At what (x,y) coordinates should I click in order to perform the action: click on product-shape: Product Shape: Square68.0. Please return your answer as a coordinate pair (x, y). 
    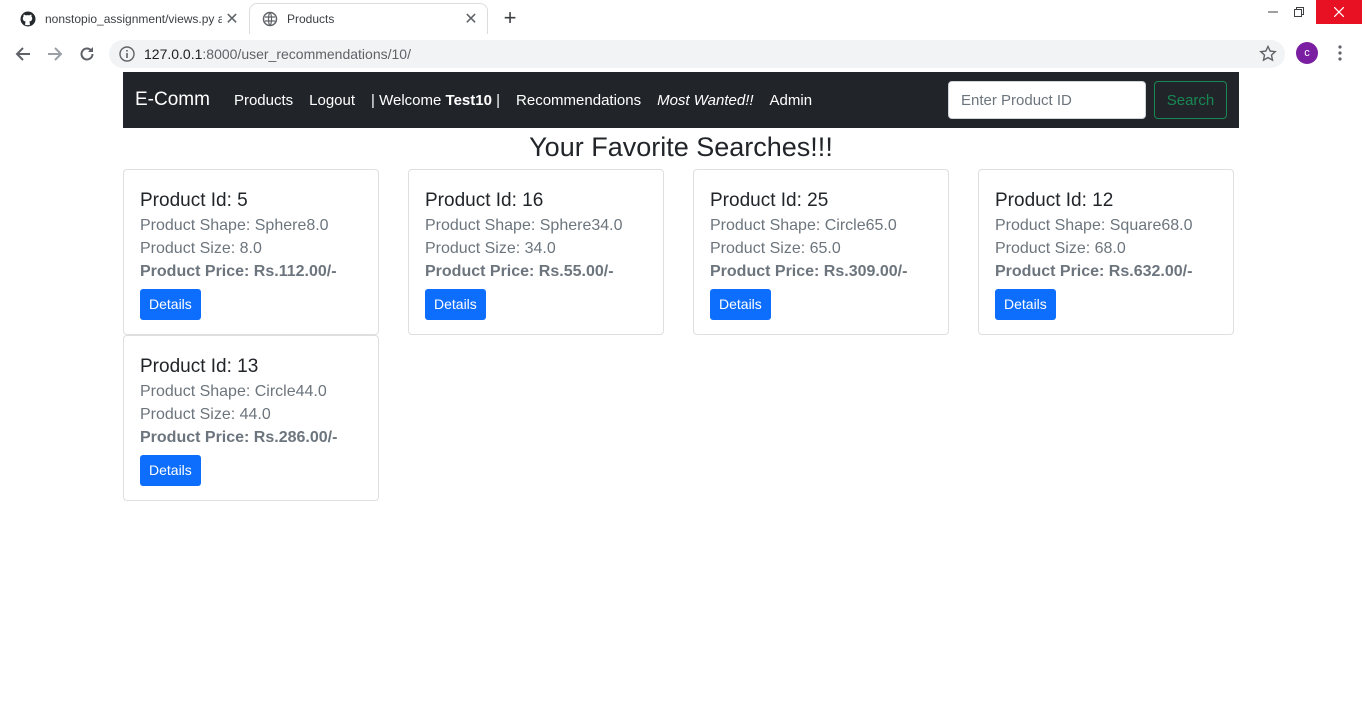
    Looking at the image, I should click on (1094, 225).